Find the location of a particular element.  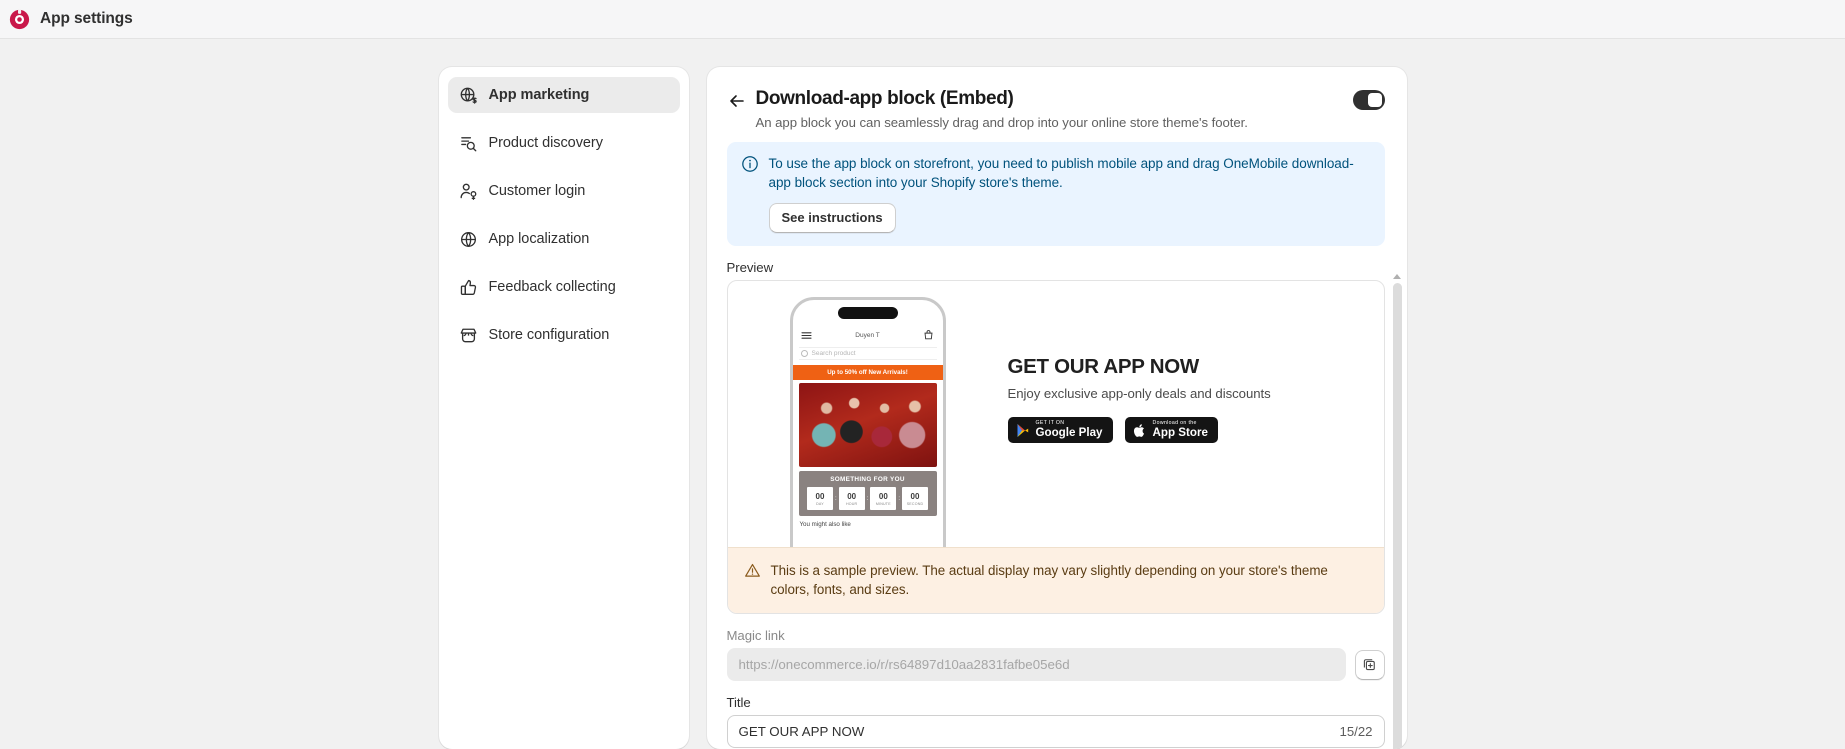

countdown-cell: 00 MINUTE is located at coordinates (883, 498).